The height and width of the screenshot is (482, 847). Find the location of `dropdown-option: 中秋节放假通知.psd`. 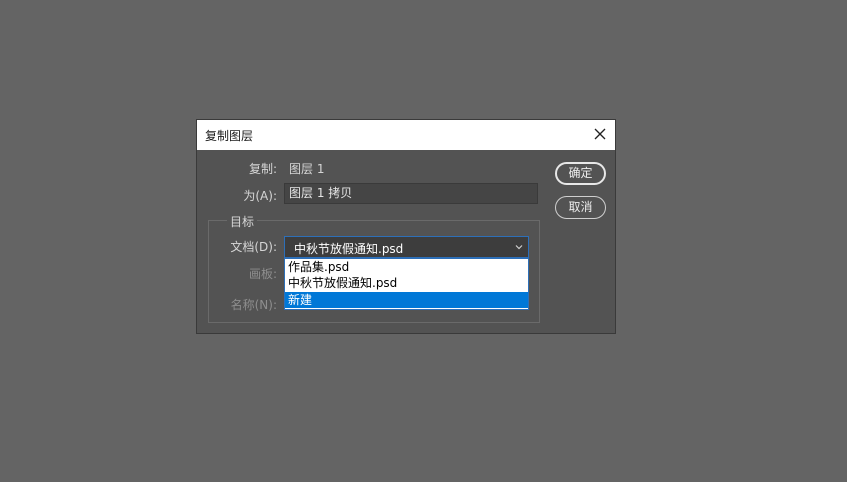

dropdown-option: 中秋节放假通知.psd is located at coordinates (406, 283).